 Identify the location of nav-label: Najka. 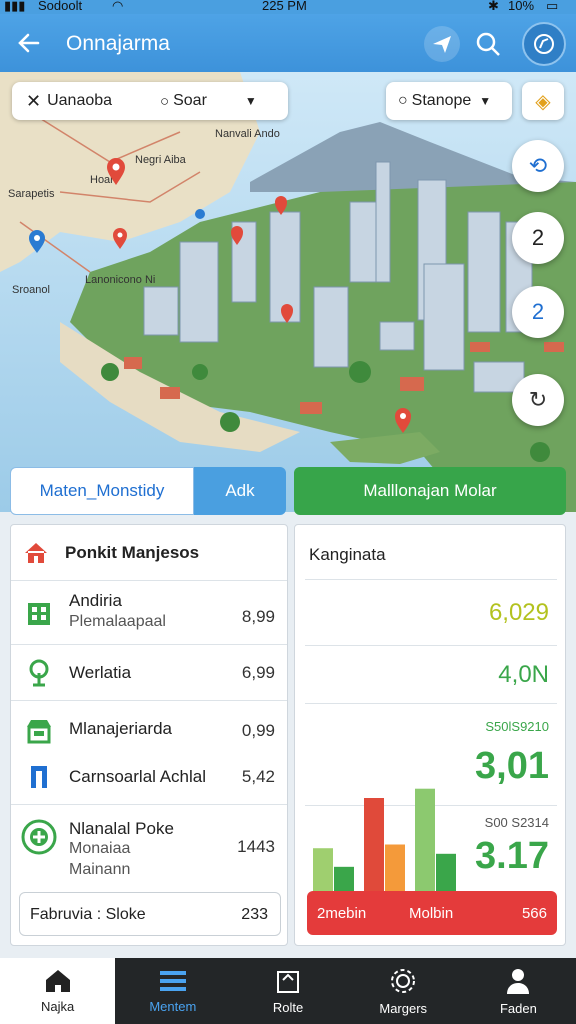
(57, 1006).